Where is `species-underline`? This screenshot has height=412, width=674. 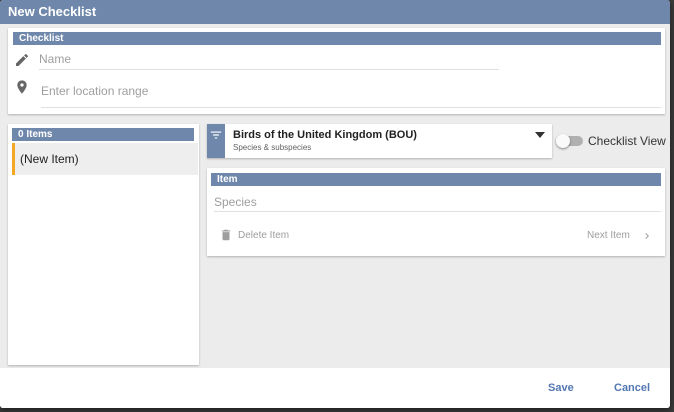
species-underline is located at coordinates (437, 211).